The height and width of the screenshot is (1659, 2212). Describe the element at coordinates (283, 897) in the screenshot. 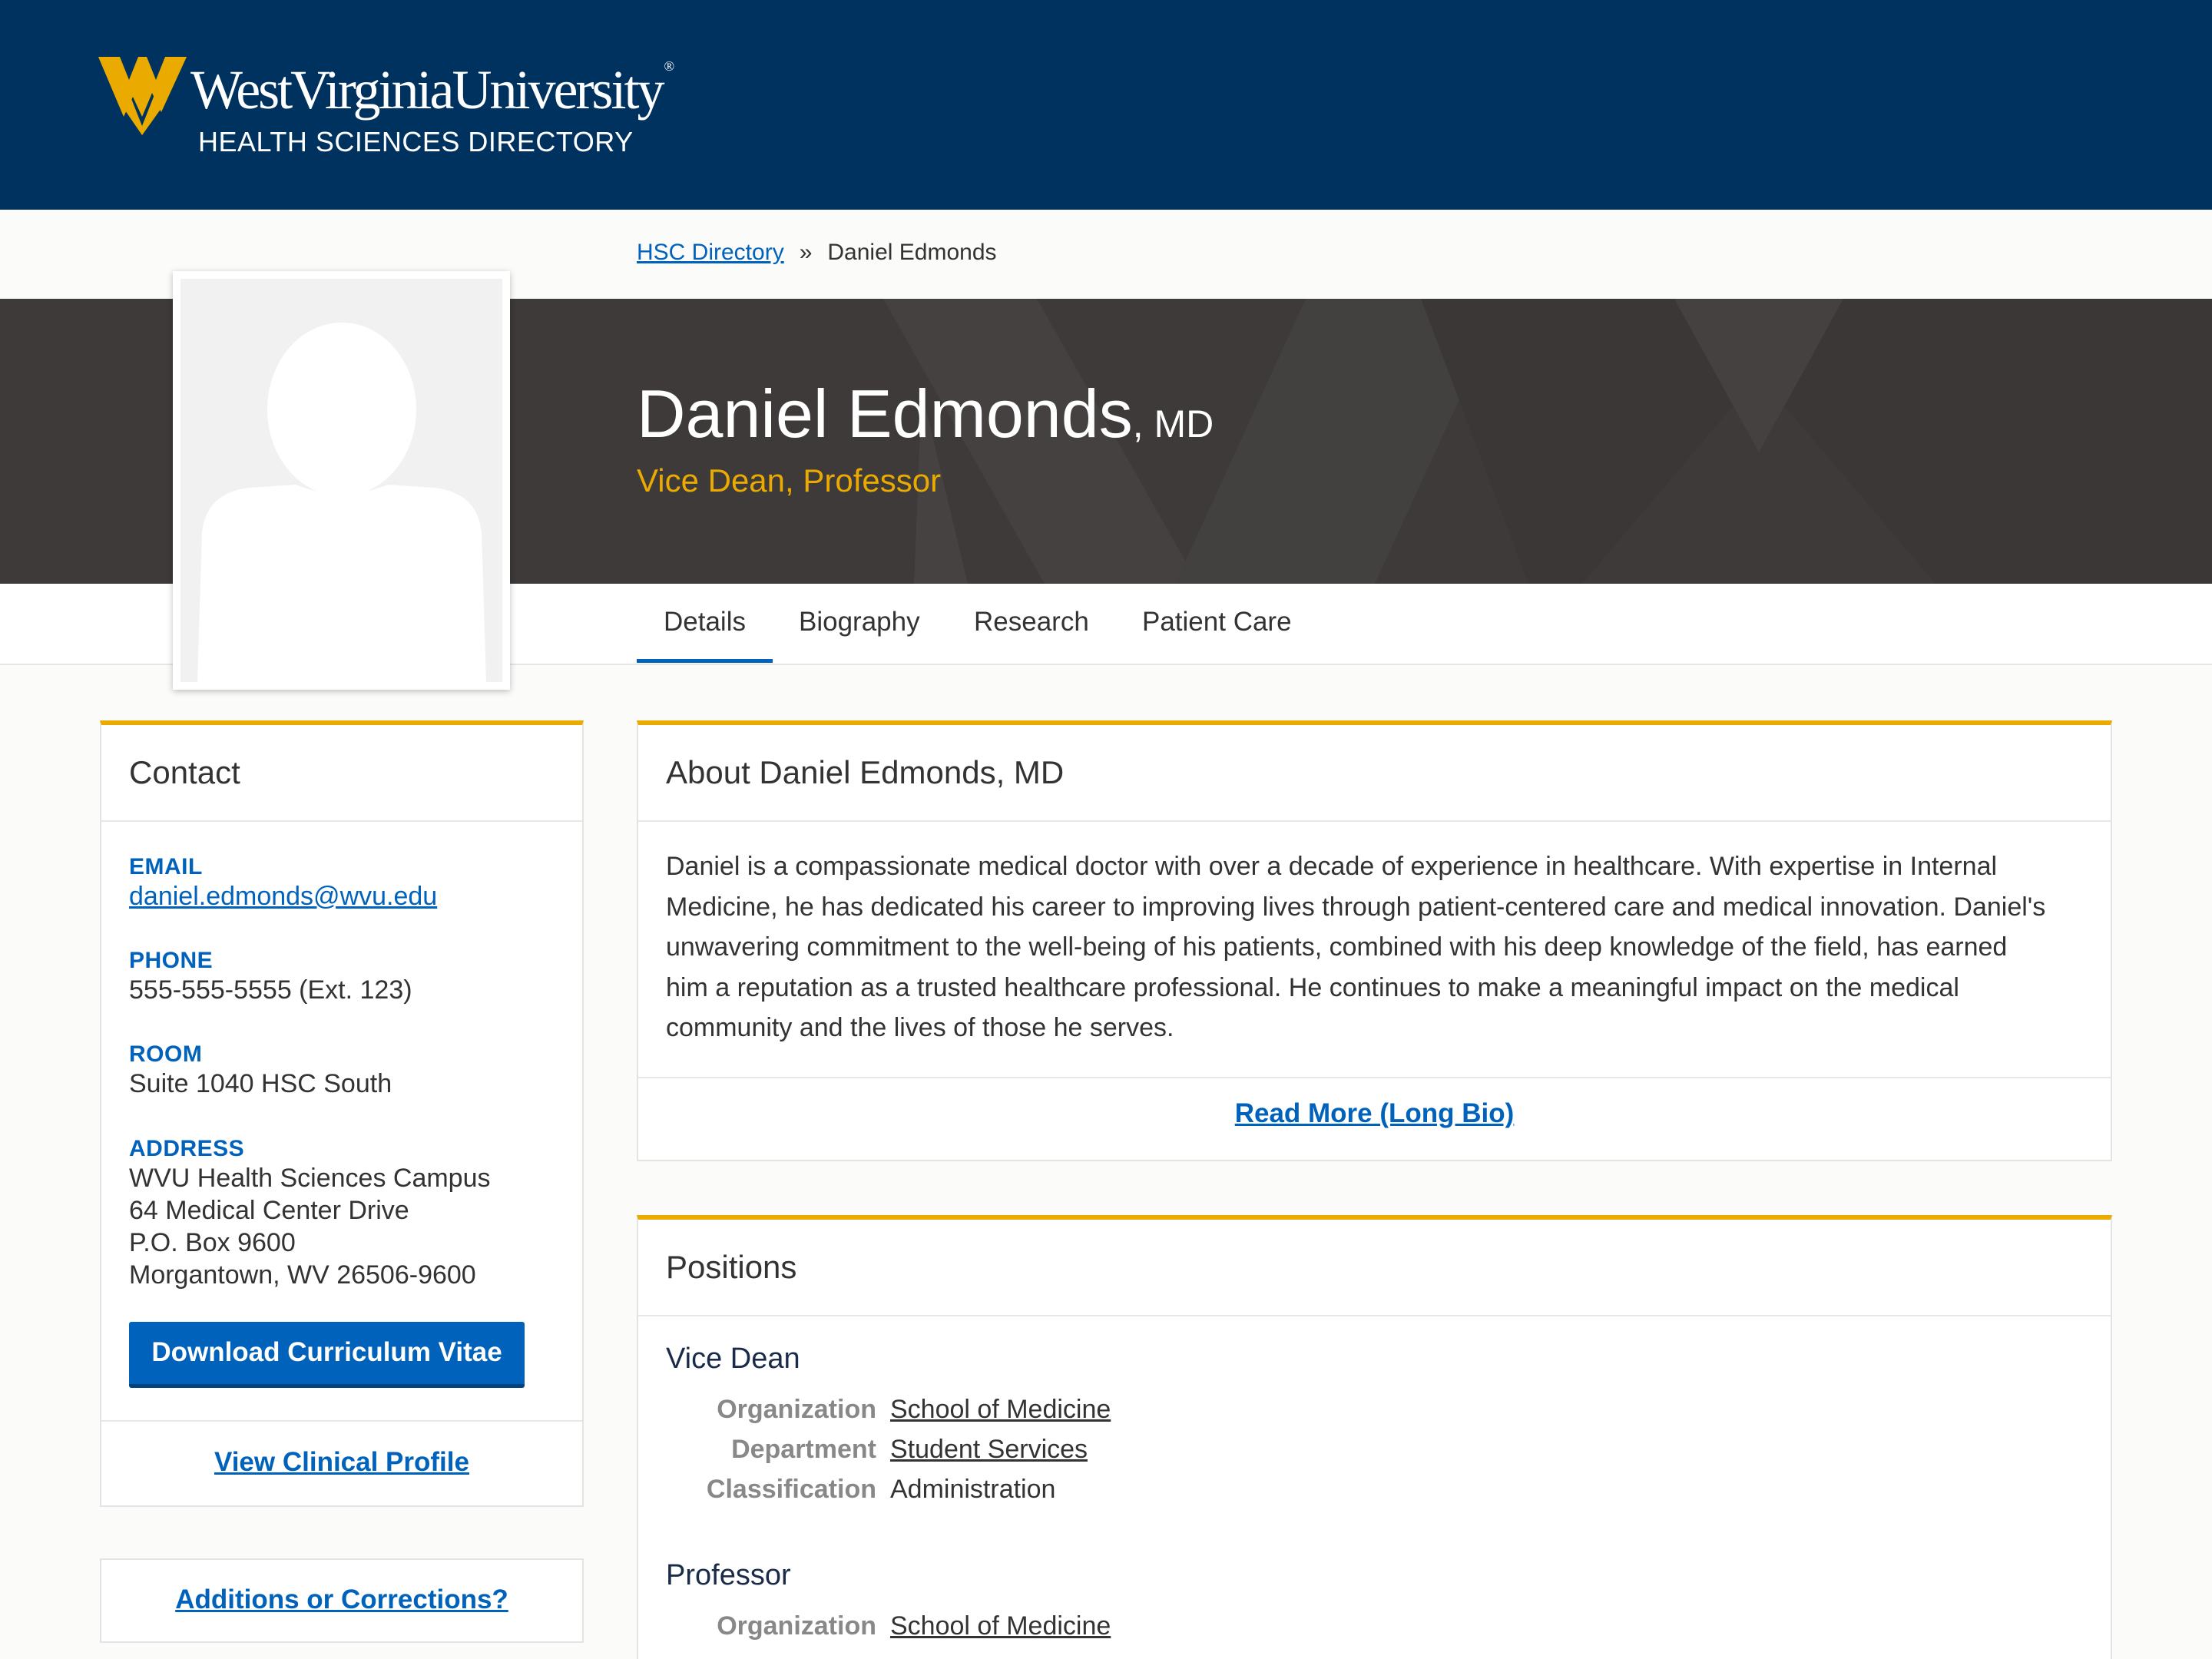

I see `email-link: daniel.edmonds@wvu.edu` at that location.